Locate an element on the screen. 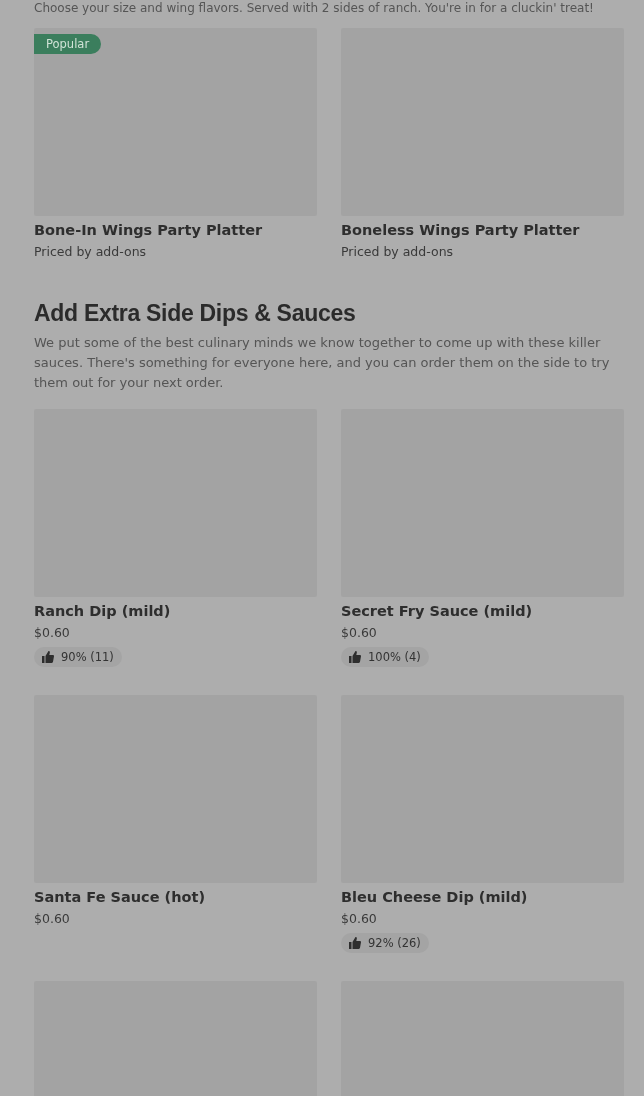 This screenshot has height=1096, width=644. item-name: Bleu Cheese Dip (mild) is located at coordinates (482, 897).